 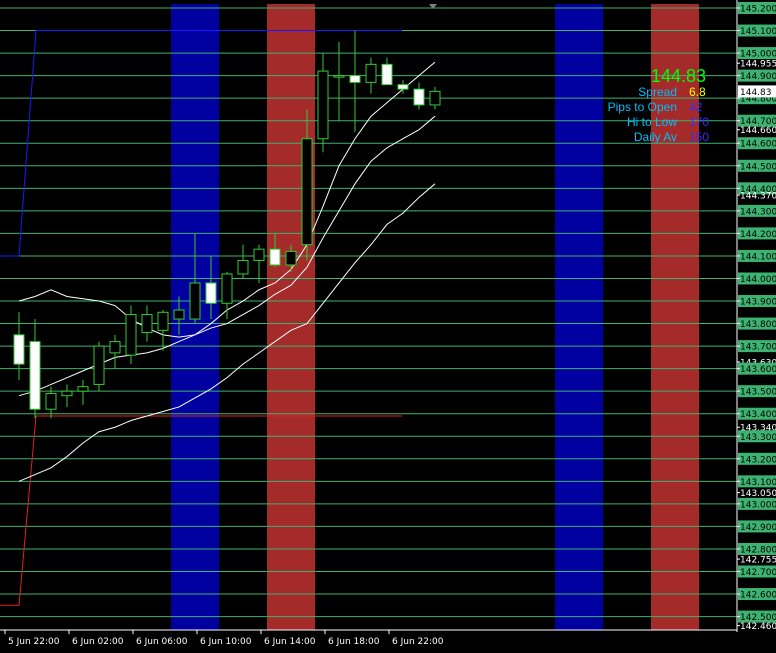 I want to click on price-tick-label: 144.370, so click(x=758, y=197).